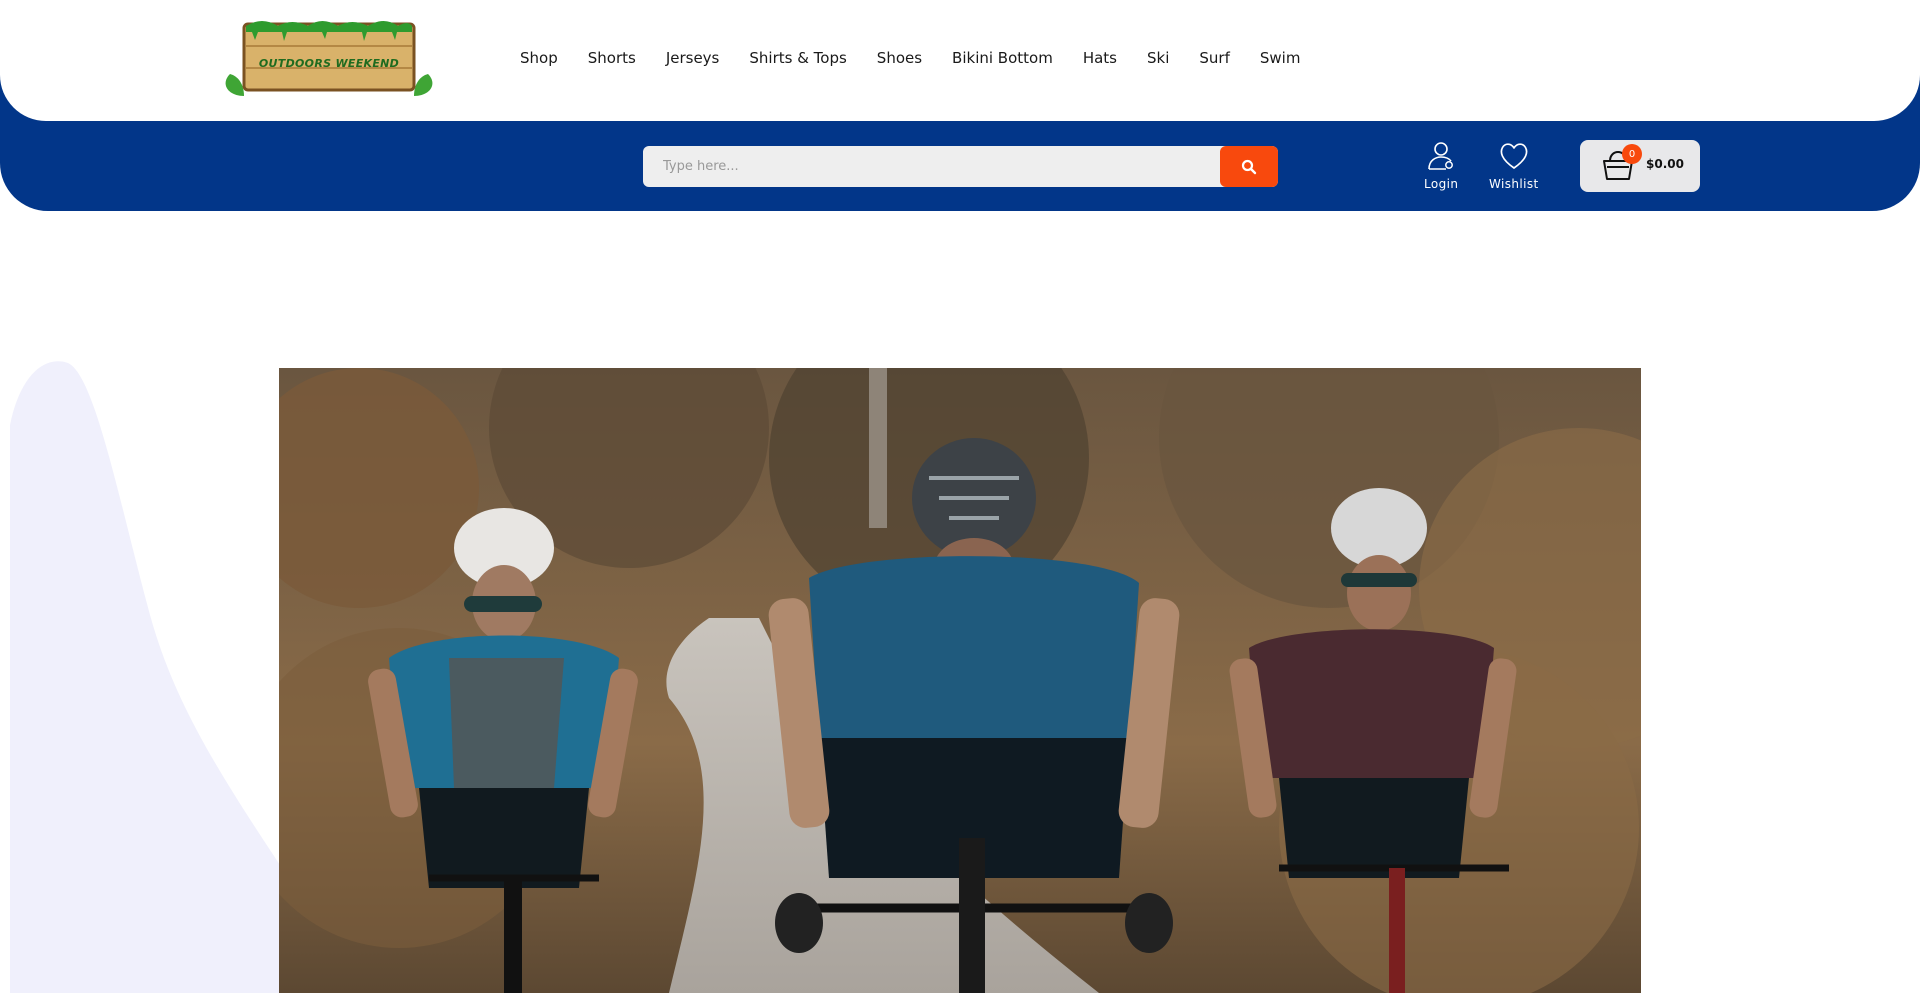 The image size is (1920, 993). Describe the element at coordinates (150, 677) in the screenshot. I see `decorative-background-shape` at that location.